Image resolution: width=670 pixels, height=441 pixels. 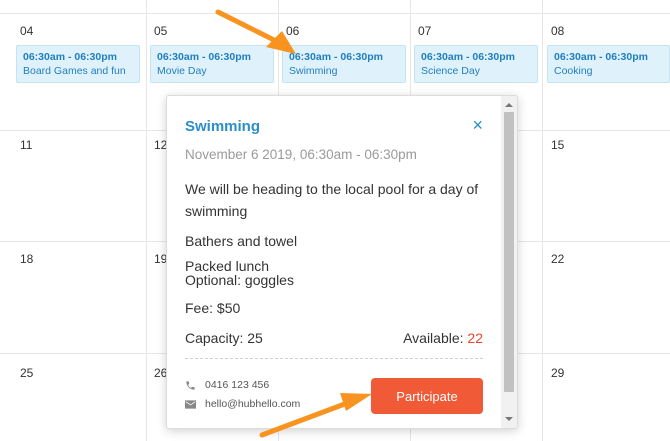 I want to click on day-number: 29, so click(x=558, y=373).